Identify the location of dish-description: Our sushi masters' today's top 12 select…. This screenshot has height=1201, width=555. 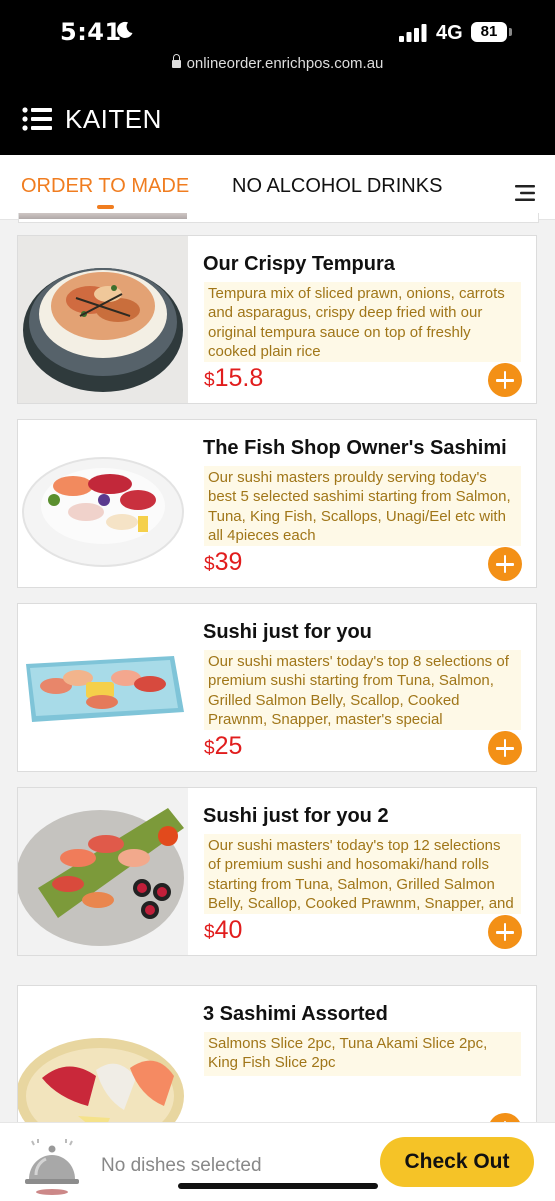
(362, 874).